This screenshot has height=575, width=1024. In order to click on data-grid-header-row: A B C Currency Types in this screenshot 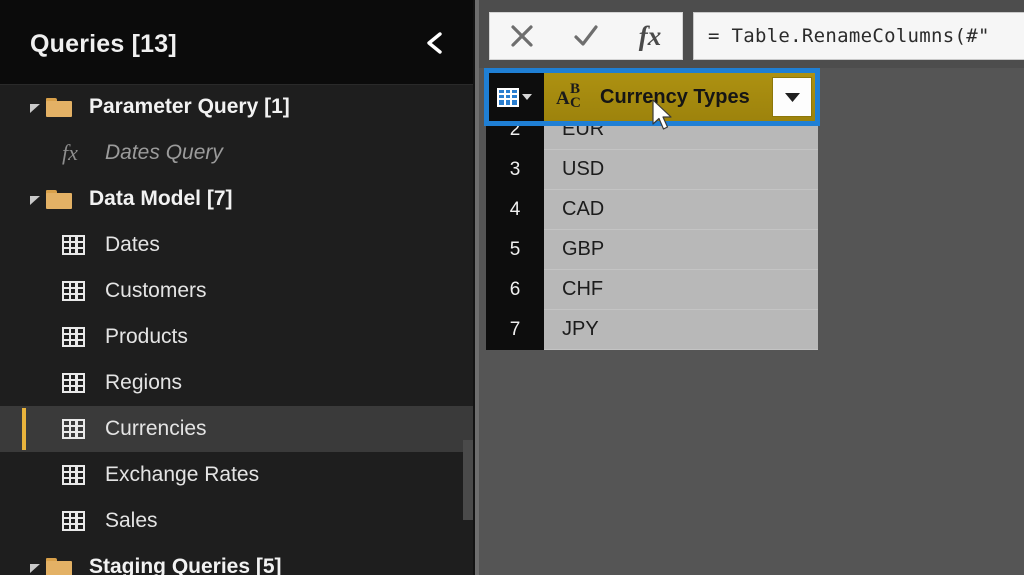, I will do `click(652, 97)`.